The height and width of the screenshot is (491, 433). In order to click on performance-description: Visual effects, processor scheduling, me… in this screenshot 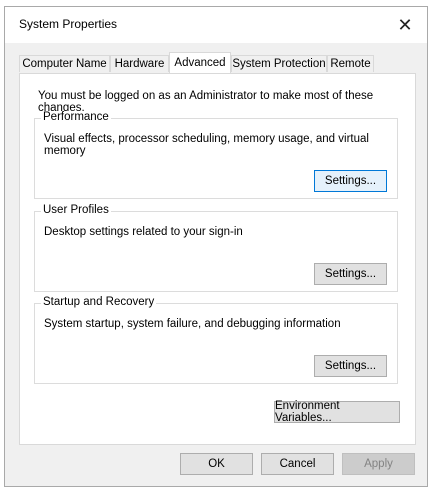, I will do `click(206, 145)`.